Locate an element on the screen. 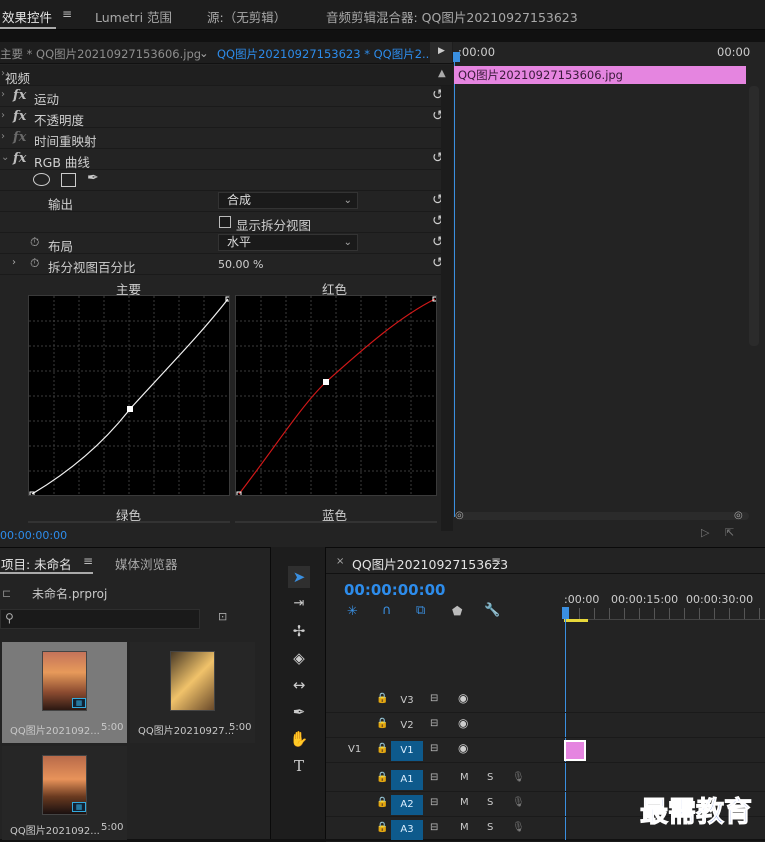 Image resolution: width=765 pixels, height=842 pixels. ec-h-scrollbar is located at coordinates (603, 516).